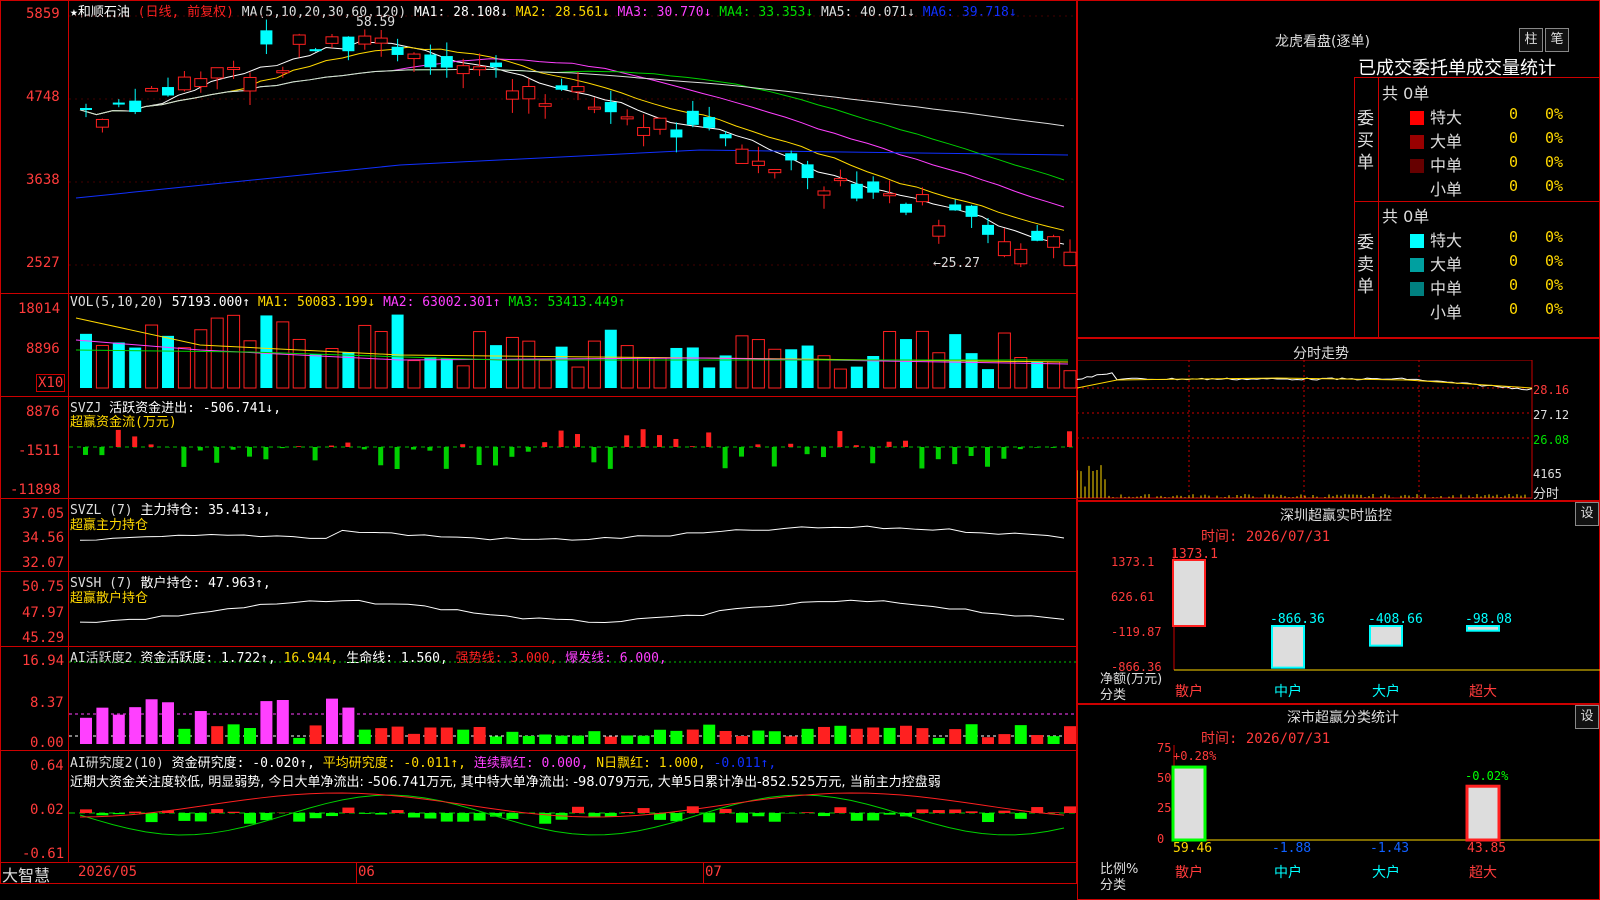  What do you see at coordinates (1546, 494) in the screenshot?
I see `fenshi-axis-label: 分时` at bounding box center [1546, 494].